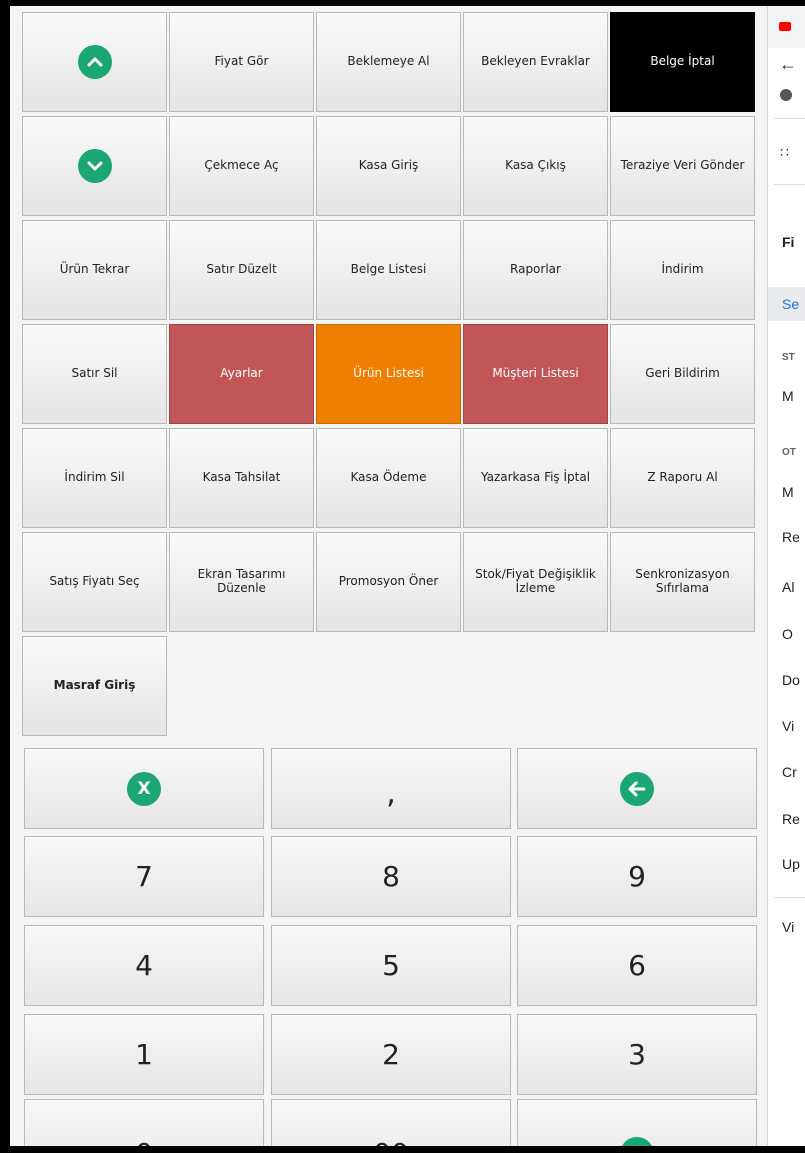 Image resolution: width=805 pixels, height=1153 pixels. I want to click on stok-fiyat-degisiklik-izleme-button: Stok/Fiyat Değişiklik İzleme, so click(535, 582).